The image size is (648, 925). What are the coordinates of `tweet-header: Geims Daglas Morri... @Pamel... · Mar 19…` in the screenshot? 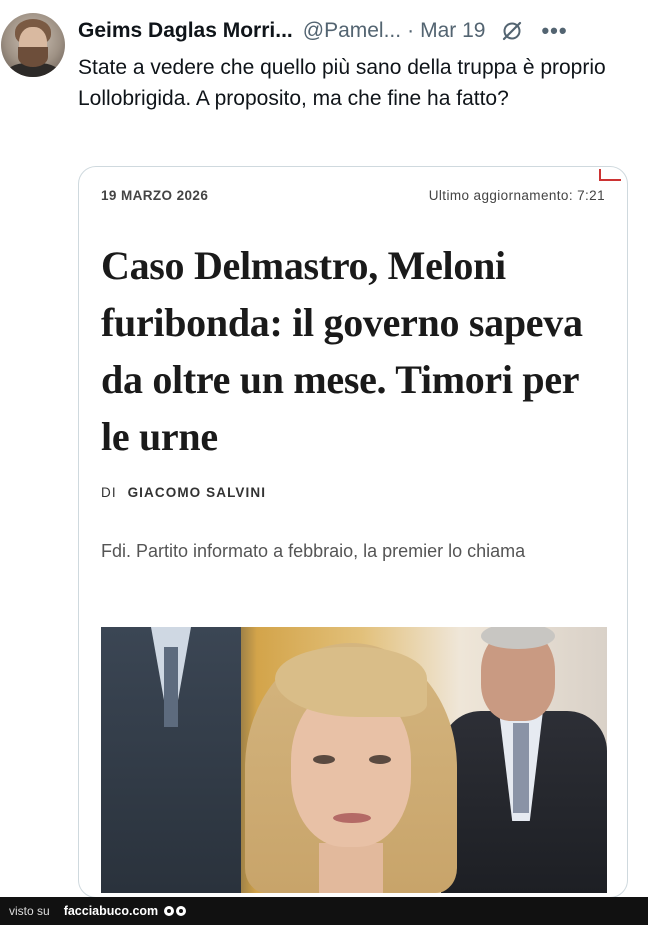 It's located at (354, 31).